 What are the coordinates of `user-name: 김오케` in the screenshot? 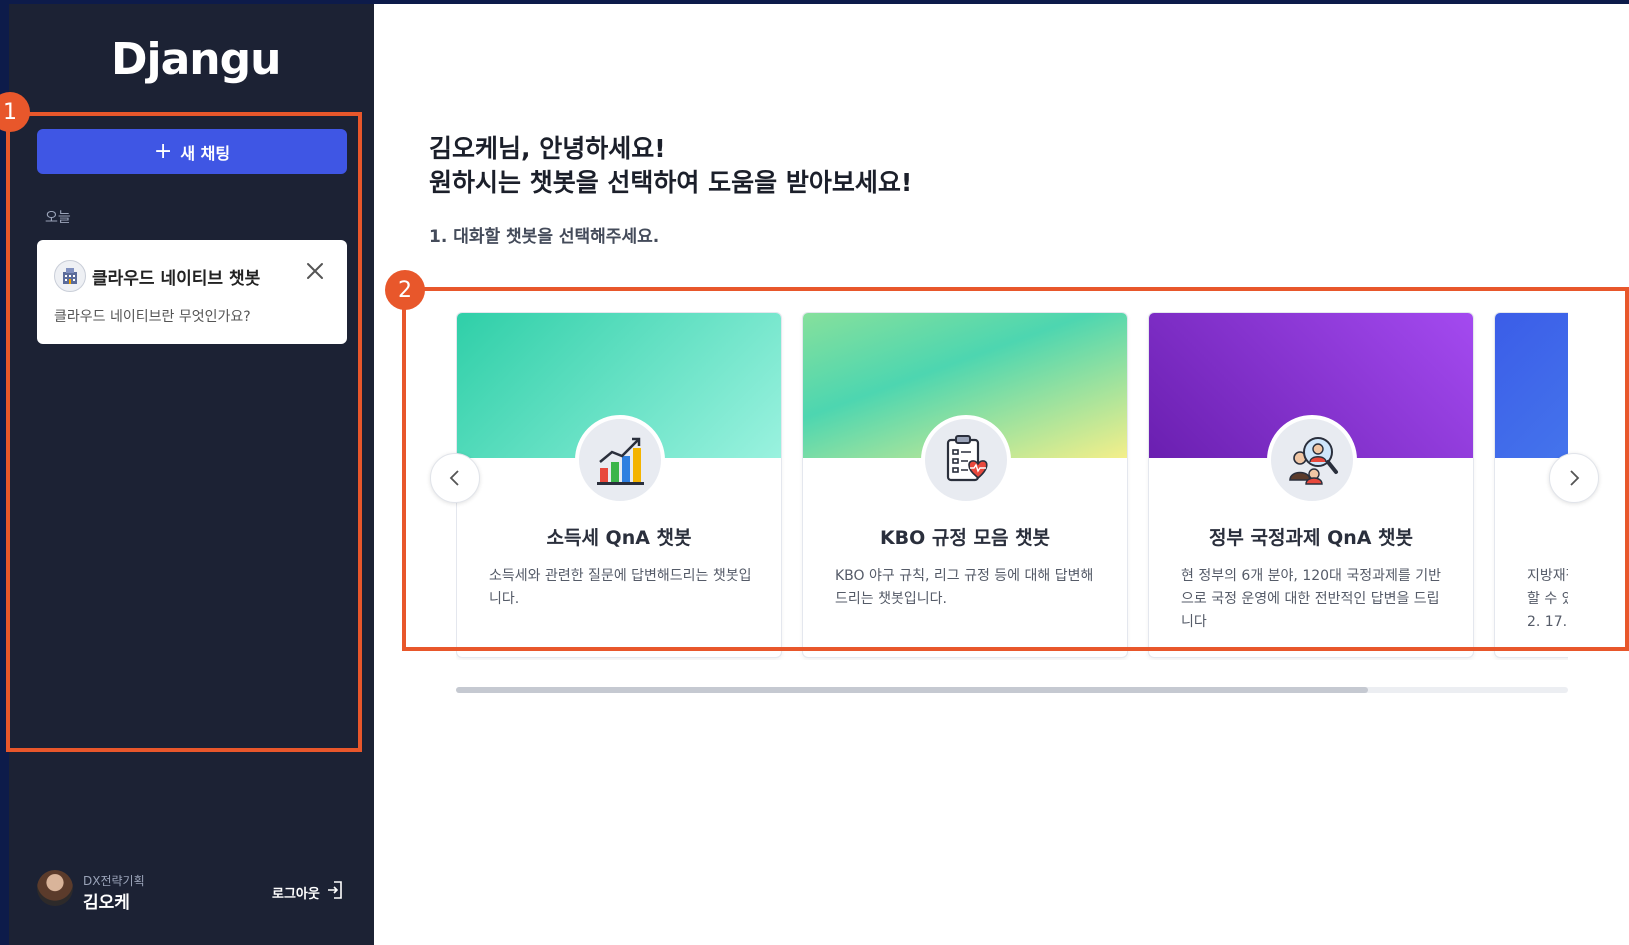 It's located at (106, 903).